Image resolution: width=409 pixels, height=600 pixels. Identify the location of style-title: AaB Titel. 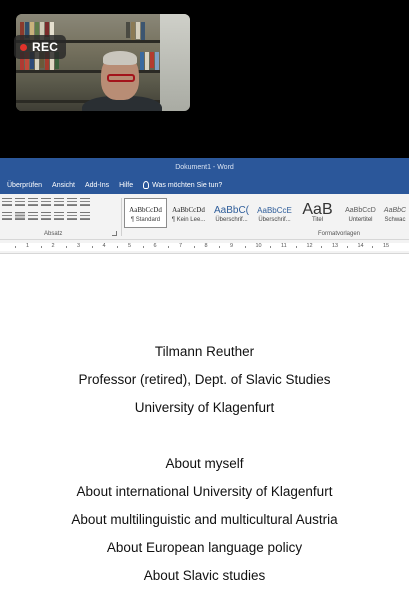
(317, 213).